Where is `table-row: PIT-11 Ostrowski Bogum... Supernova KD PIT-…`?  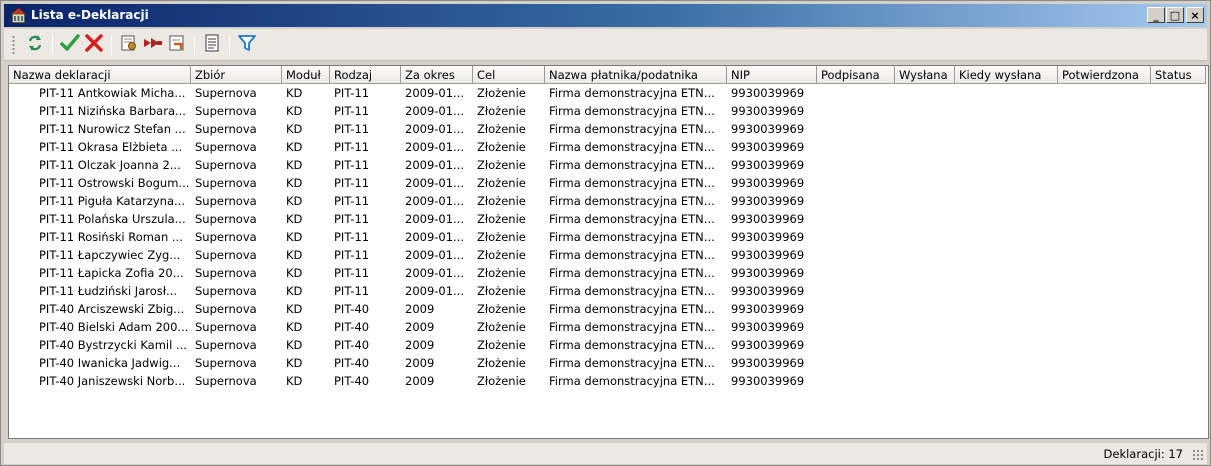 table-row: PIT-11 Ostrowski Bogum... Supernova KD PIT-… is located at coordinates (608, 183).